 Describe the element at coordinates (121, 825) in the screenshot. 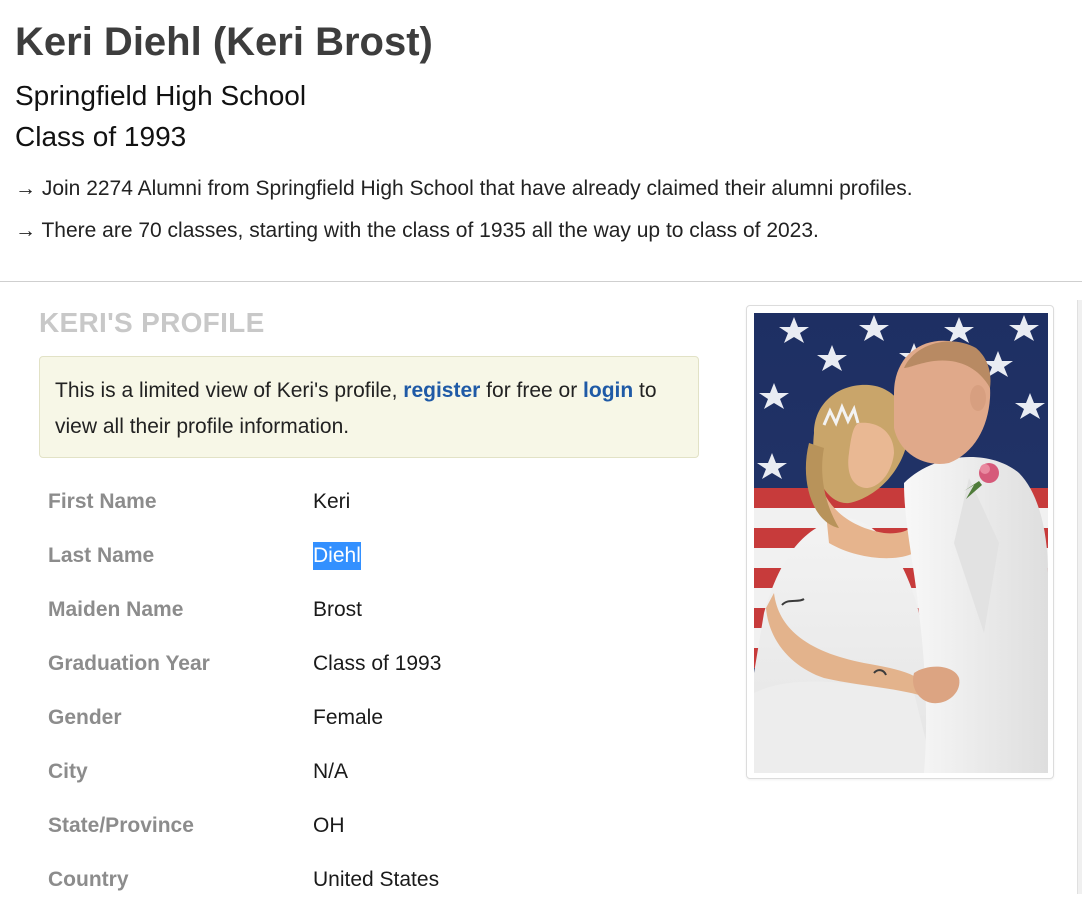

I see `field-label: State/Province` at that location.